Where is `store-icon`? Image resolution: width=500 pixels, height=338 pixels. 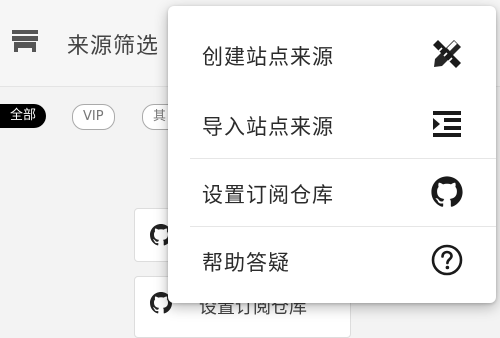 store-icon is located at coordinates (25, 41).